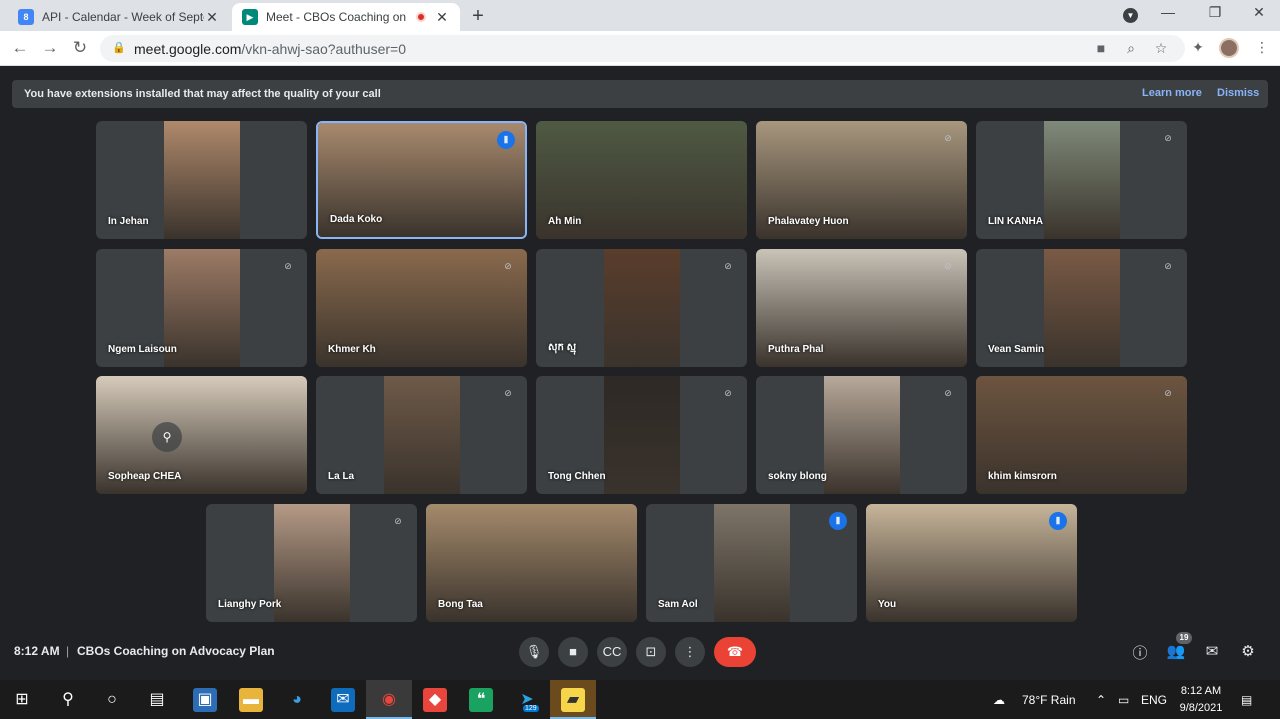 This screenshot has width=1280, height=719. What do you see at coordinates (201, 435) in the screenshot?
I see `participant-tile: ⚲ Sopheap CHEA` at bounding box center [201, 435].